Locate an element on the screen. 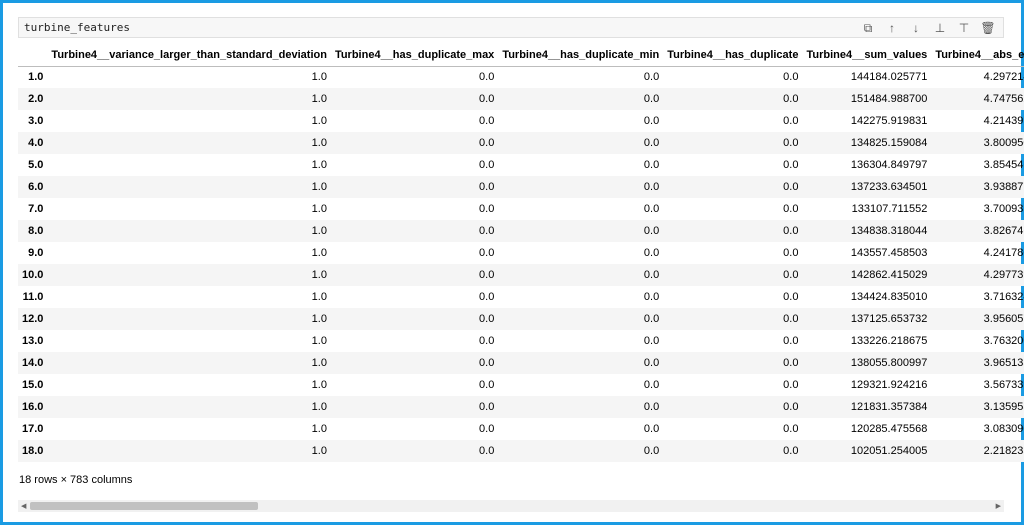 This screenshot has width=1024, height=525. column-header: Turbine4__sum_values is located at coordinates (867, 56).